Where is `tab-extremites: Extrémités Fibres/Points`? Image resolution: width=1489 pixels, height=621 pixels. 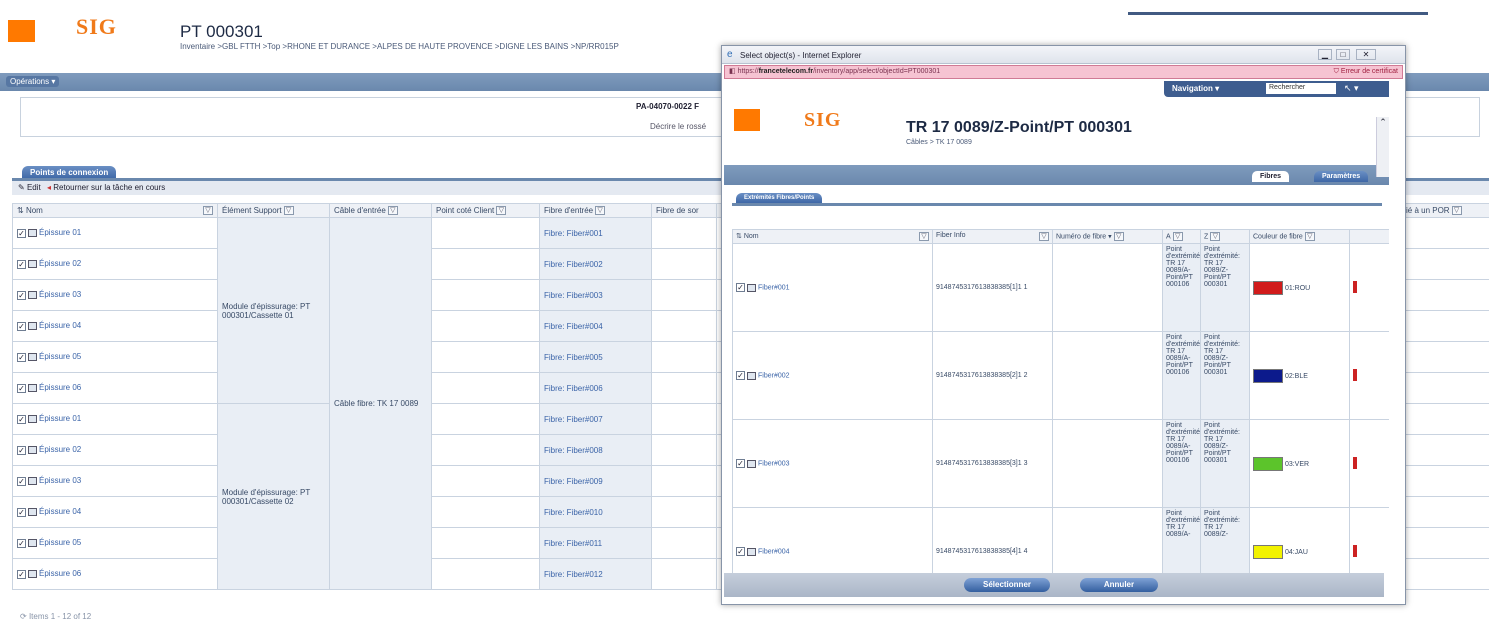 tab-extremites: Extrémités Fibres/Points is located at coordinates (779, 198).